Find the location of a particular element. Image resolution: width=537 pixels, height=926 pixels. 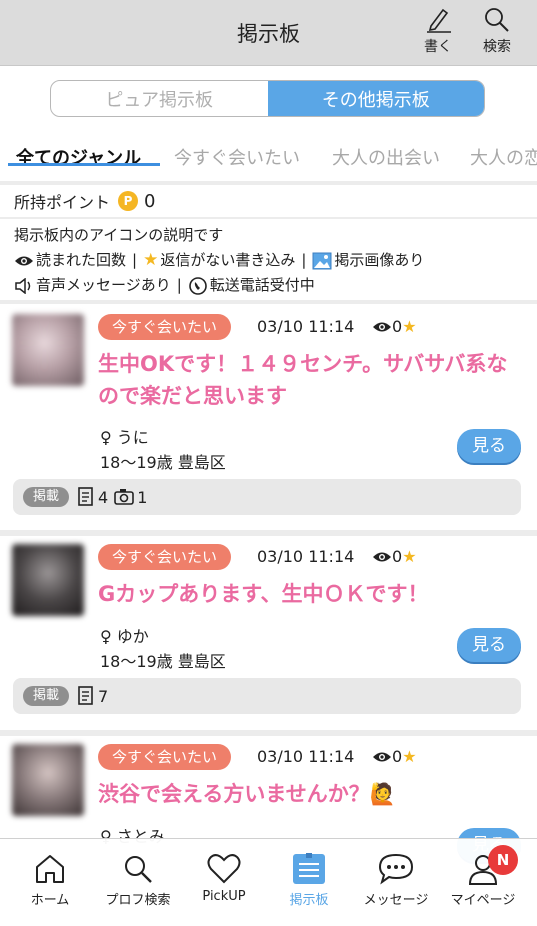

nav-board: 掲示板 is located at coordinates (309, 879).